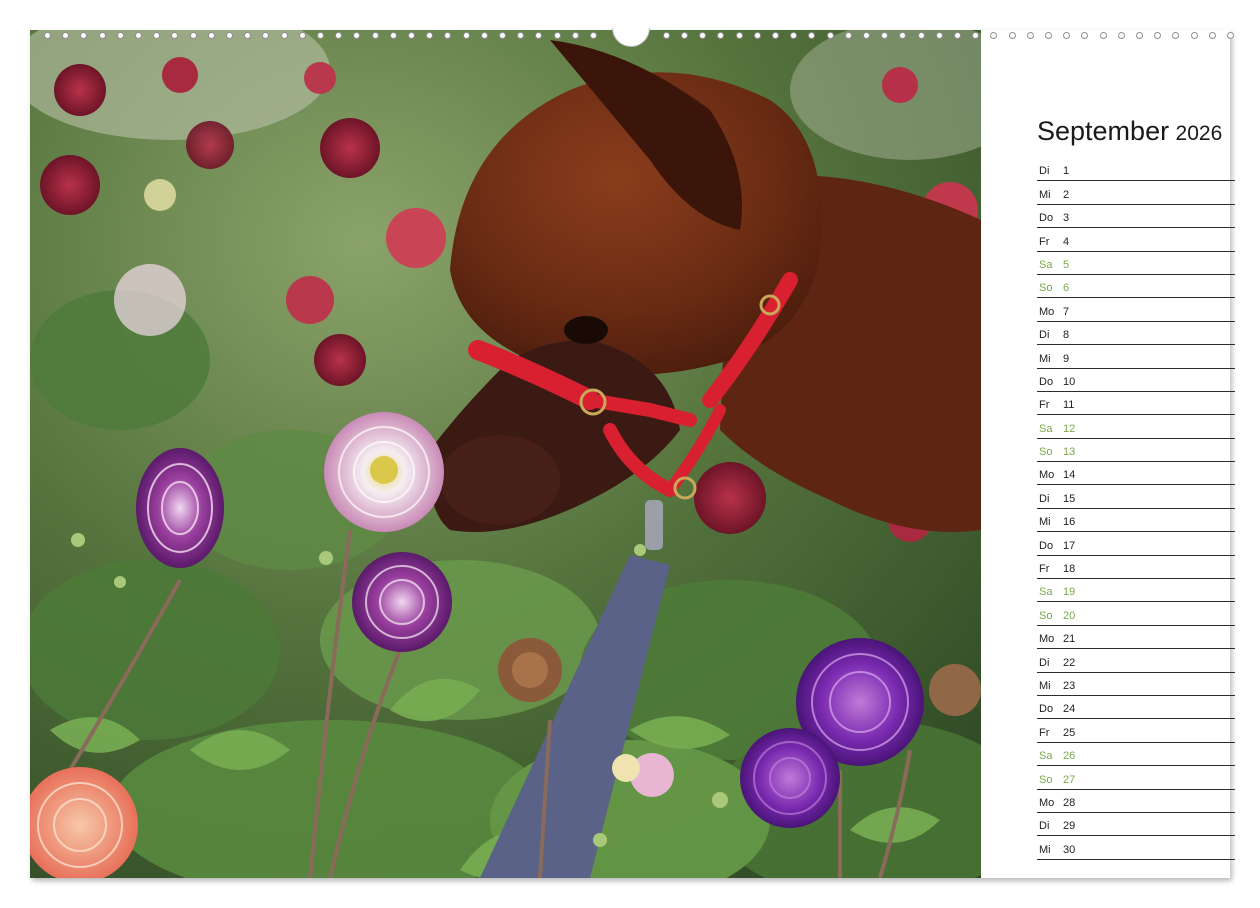 The image size is (1260, 908). What do you see at coordinates (1136, 310) in the screenshot?
I see `day-row: Mo 7` at bounding box center [1136, 310].